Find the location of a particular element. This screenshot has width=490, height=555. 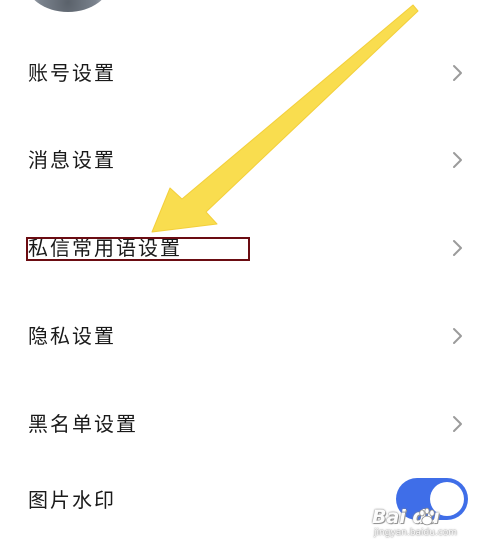

image-watermark-toggle is located at coordinates (432, 499).